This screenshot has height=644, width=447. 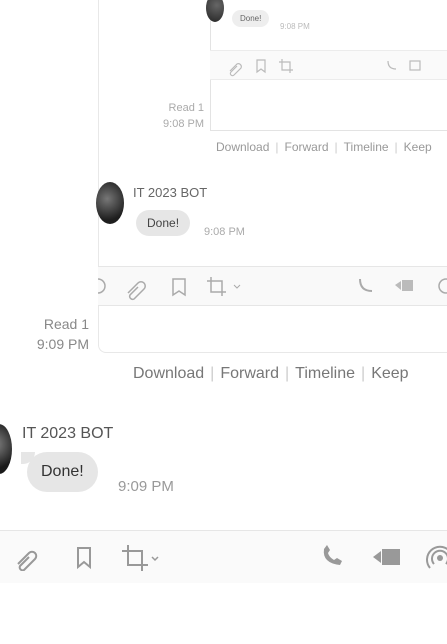 What do you see at coordinates (223, 613) in the screenshot?
I see `message-compose-area` at bounding box center [223, 613].